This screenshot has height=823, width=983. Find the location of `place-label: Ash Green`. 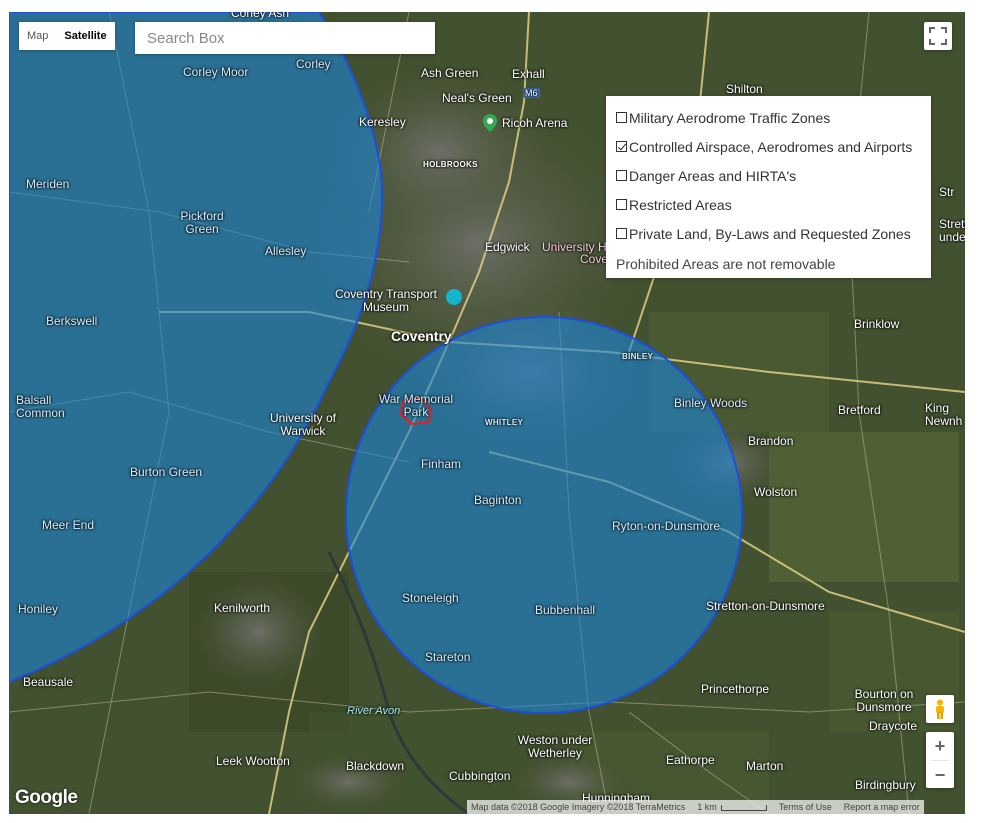

place-label: Ash Green is located at coordinates (450, 73).